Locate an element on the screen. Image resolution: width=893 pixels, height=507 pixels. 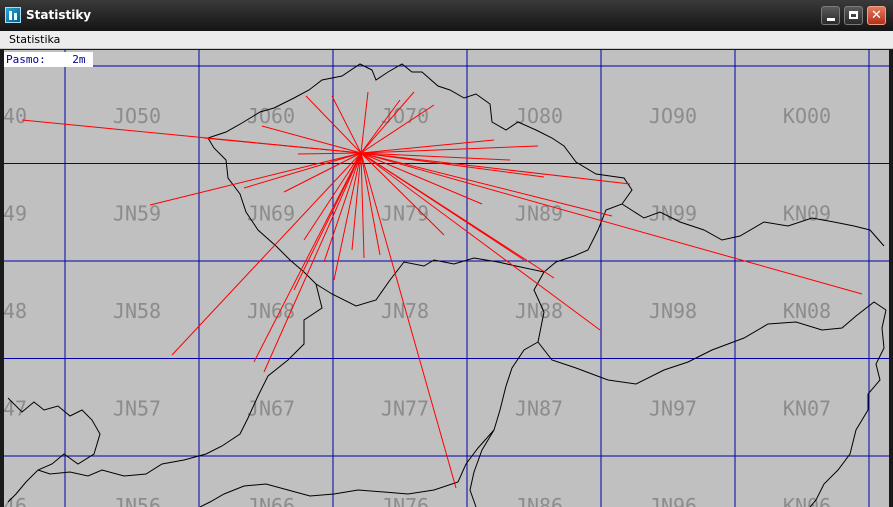
locator-label: KN09 is located at coordinates (807, 214).